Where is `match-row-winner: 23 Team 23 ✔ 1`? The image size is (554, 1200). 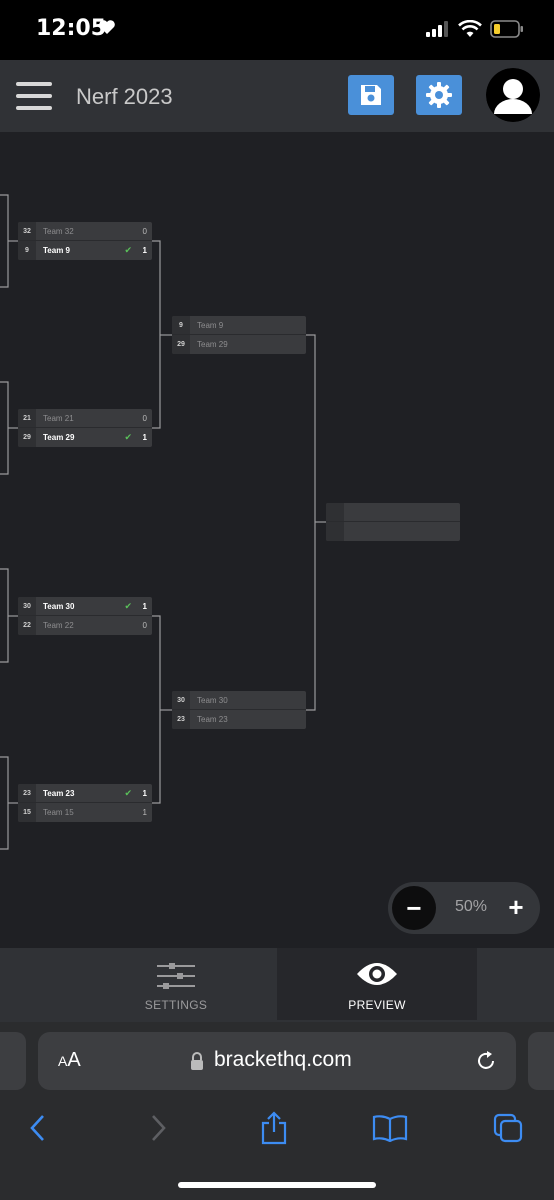
match-row-winner: 23 Team 23 ✔ 1 is located at coordinates (85, 793).